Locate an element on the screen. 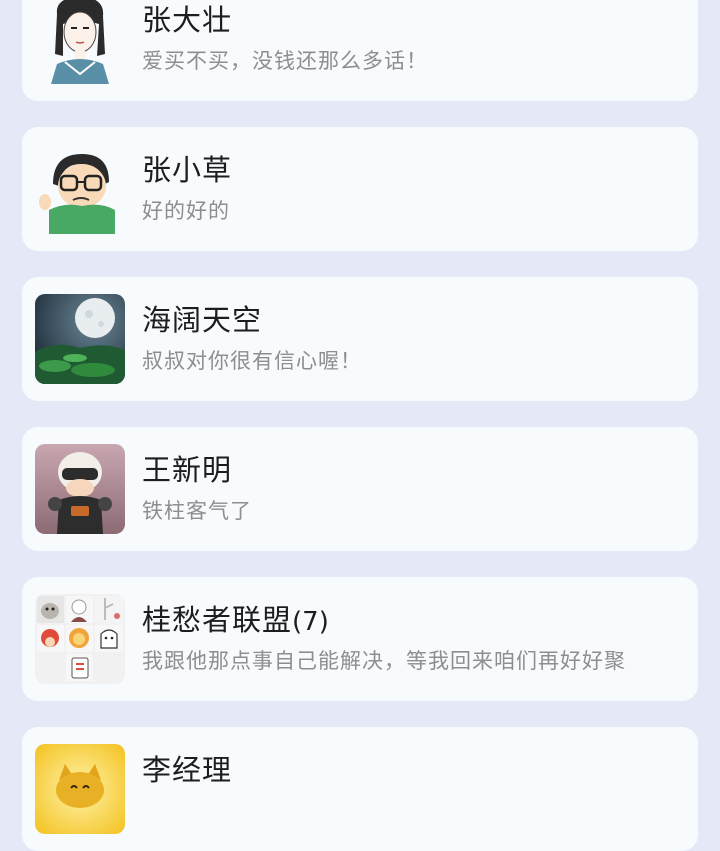 The width and height of the screenshot is (720, 851). glasses-cartoon-avatar-icon is located at coordinates (80, 189).